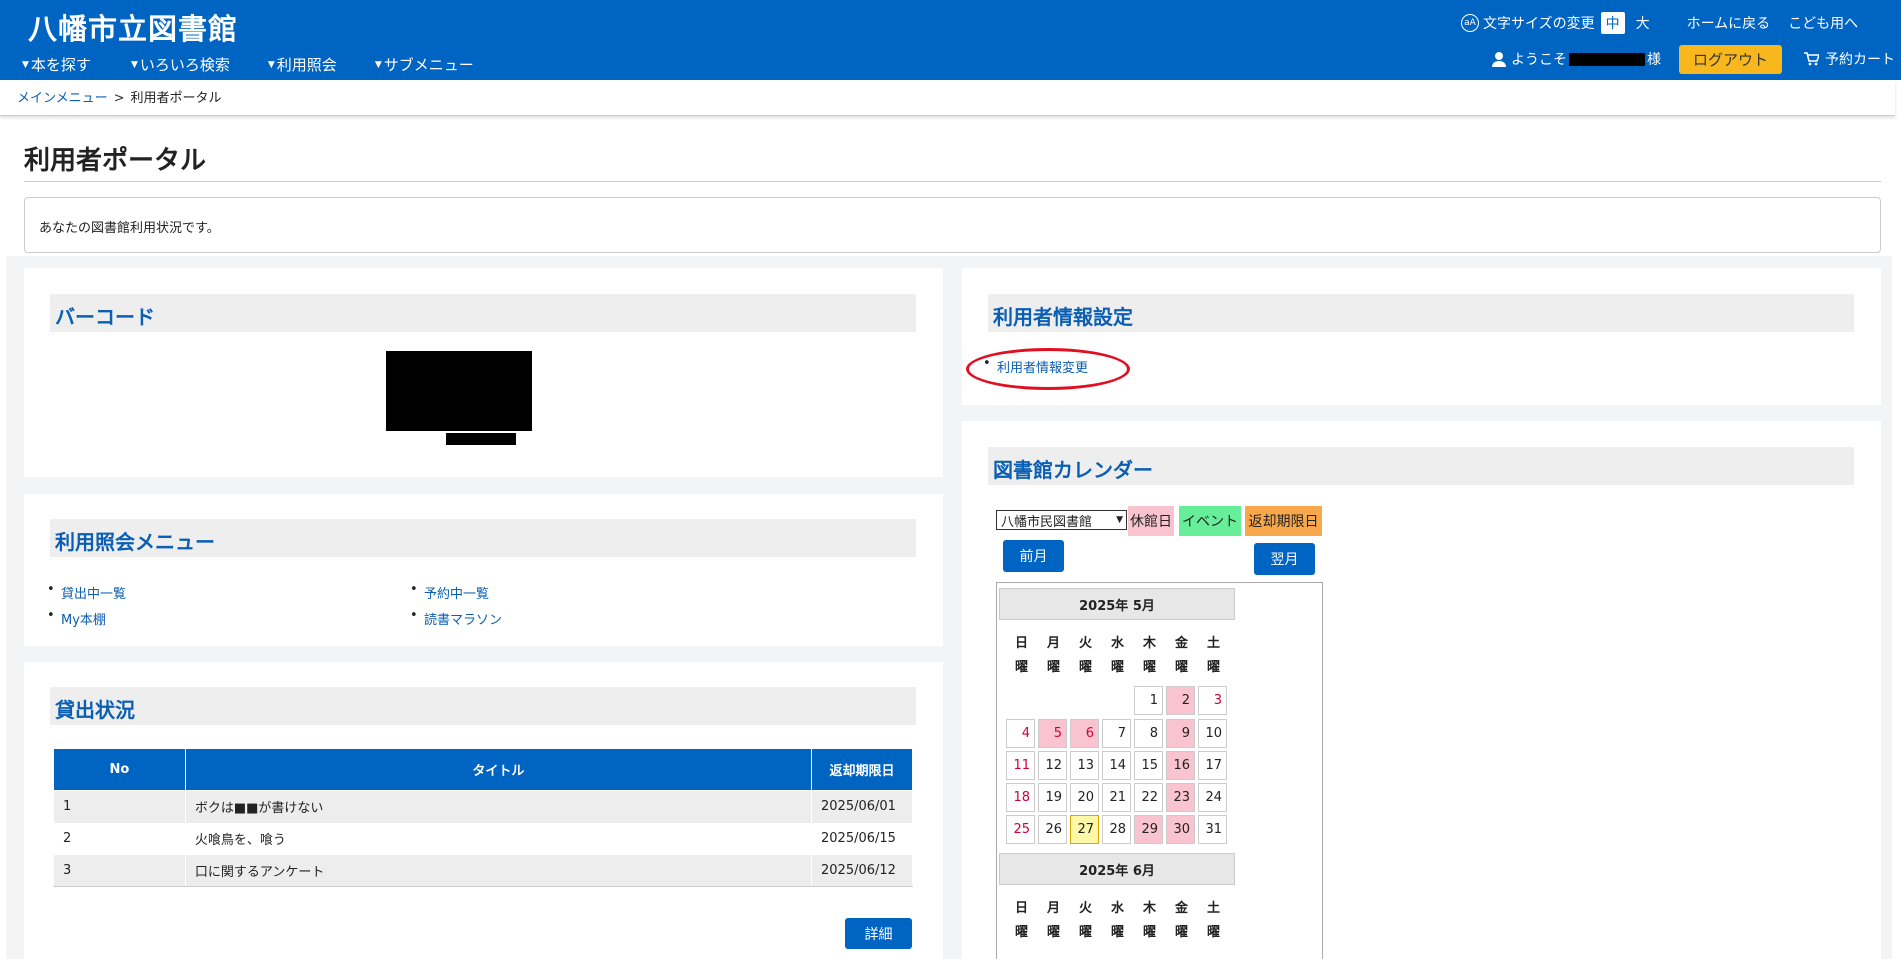  What do you see at coordinates (1117, 869) in the screenshot?
I see `month-title: 2025年 6月` at bounding box center [1117, 869].